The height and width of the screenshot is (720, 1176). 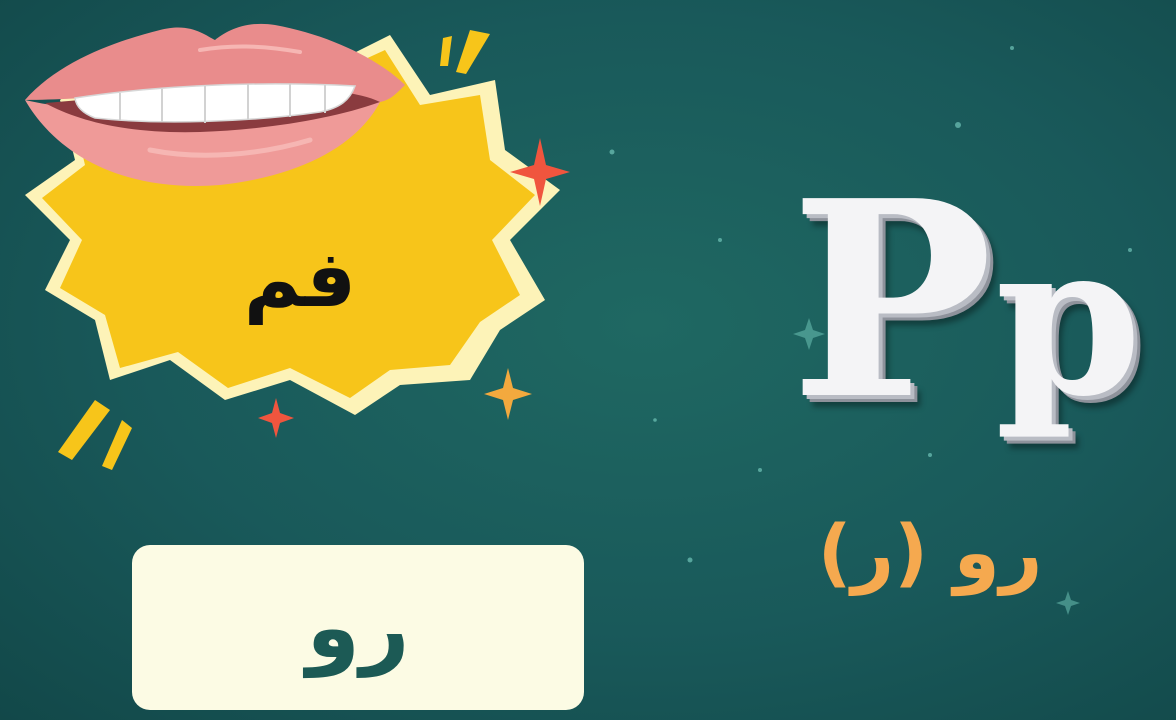 What do you see at coordinates (892, 300) in the screenshot?
I see `letter-uppercase: P` at bounding box center [892, 300].